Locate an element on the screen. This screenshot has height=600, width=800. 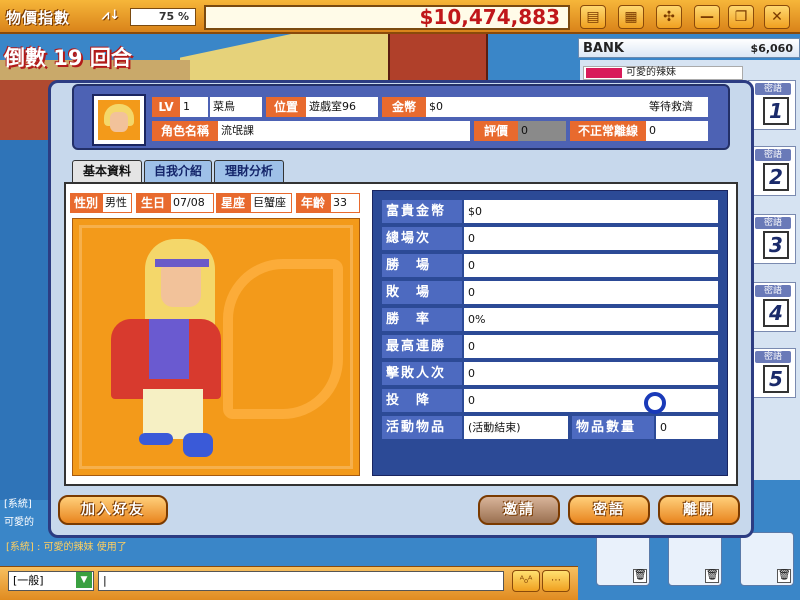
chat-log: [系統] : 可愛的辣妹 使用了 is located at coordinates (66, 547).